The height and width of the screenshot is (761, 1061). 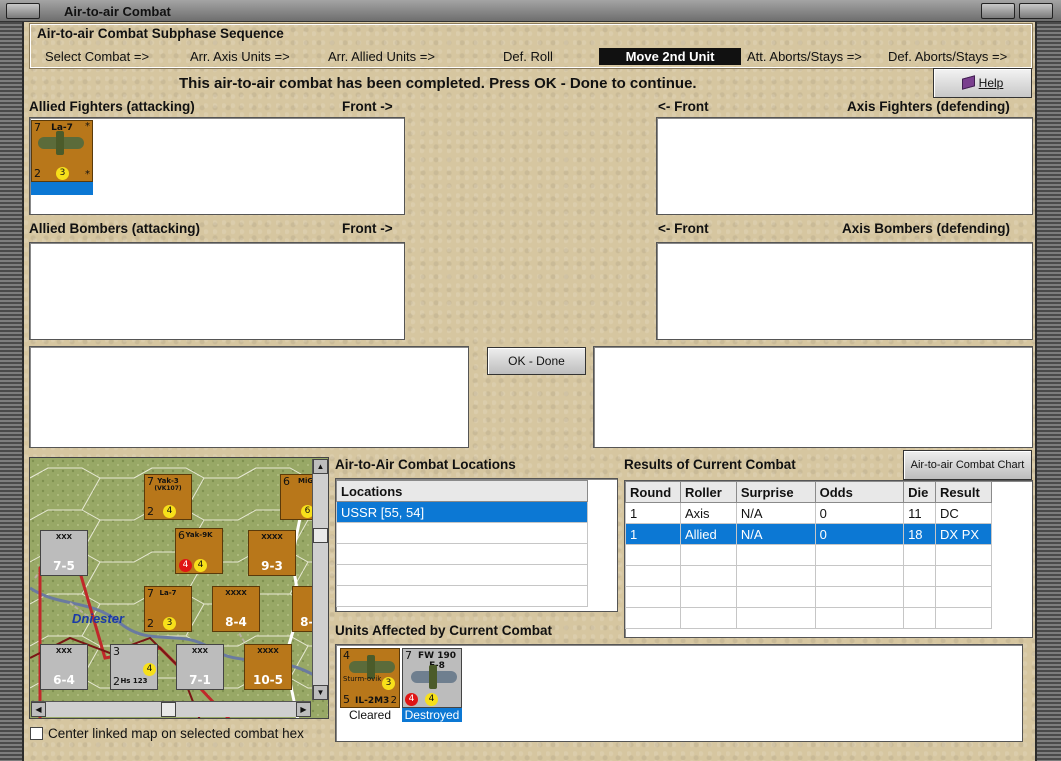 What do you see at coordinates (62, 188) in the screenshot?
I see `la7-selection-bar` at bounding box center [62, 188].